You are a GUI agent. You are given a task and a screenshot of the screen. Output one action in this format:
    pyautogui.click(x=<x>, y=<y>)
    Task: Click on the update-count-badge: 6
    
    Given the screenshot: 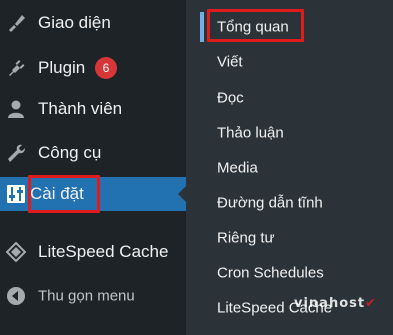 What is the action you would take?
    pyautogui.click(x=106, y=68)
    